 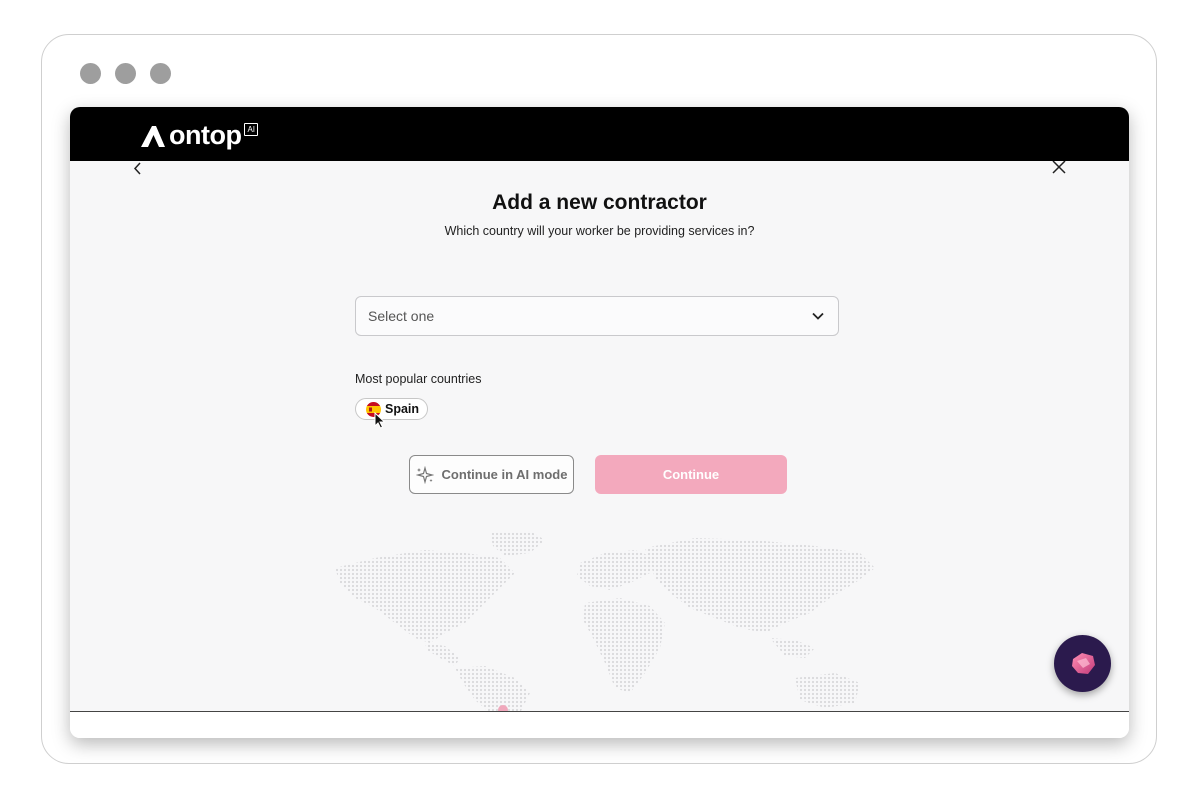 I want to click on bottom-strip, so click(x=599, y=724).